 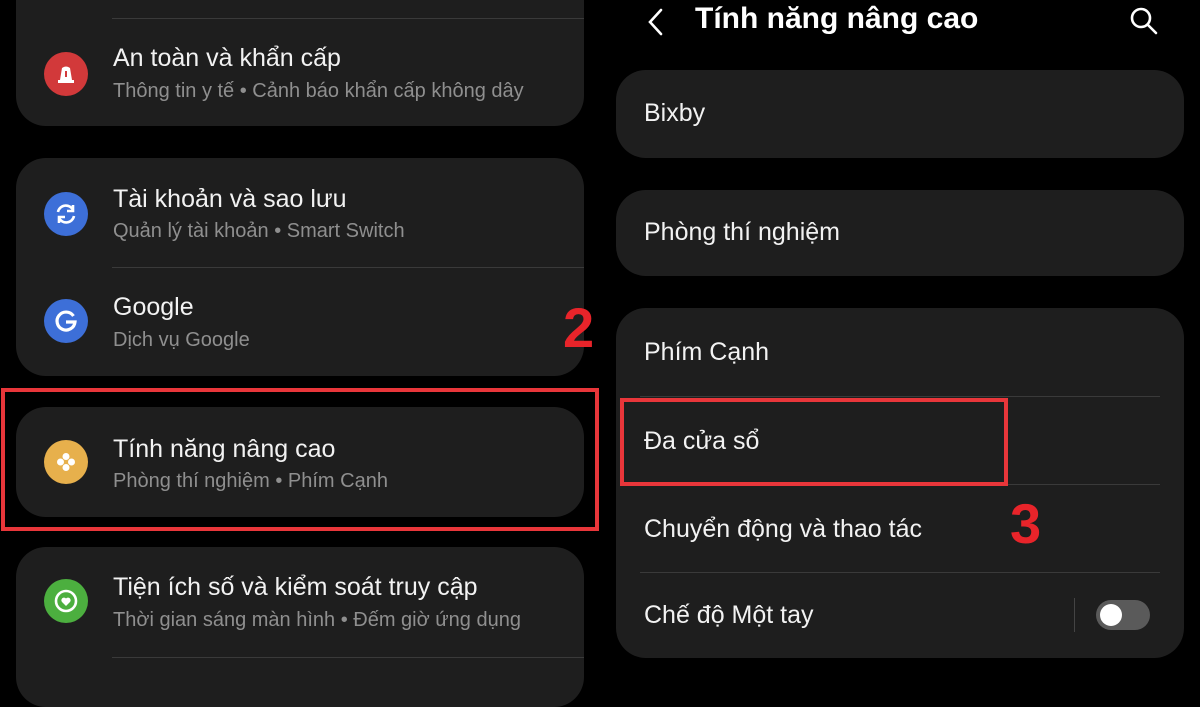 I want to click on item-subtitle: Dịch vụ Google, so click(x=181, y=340).